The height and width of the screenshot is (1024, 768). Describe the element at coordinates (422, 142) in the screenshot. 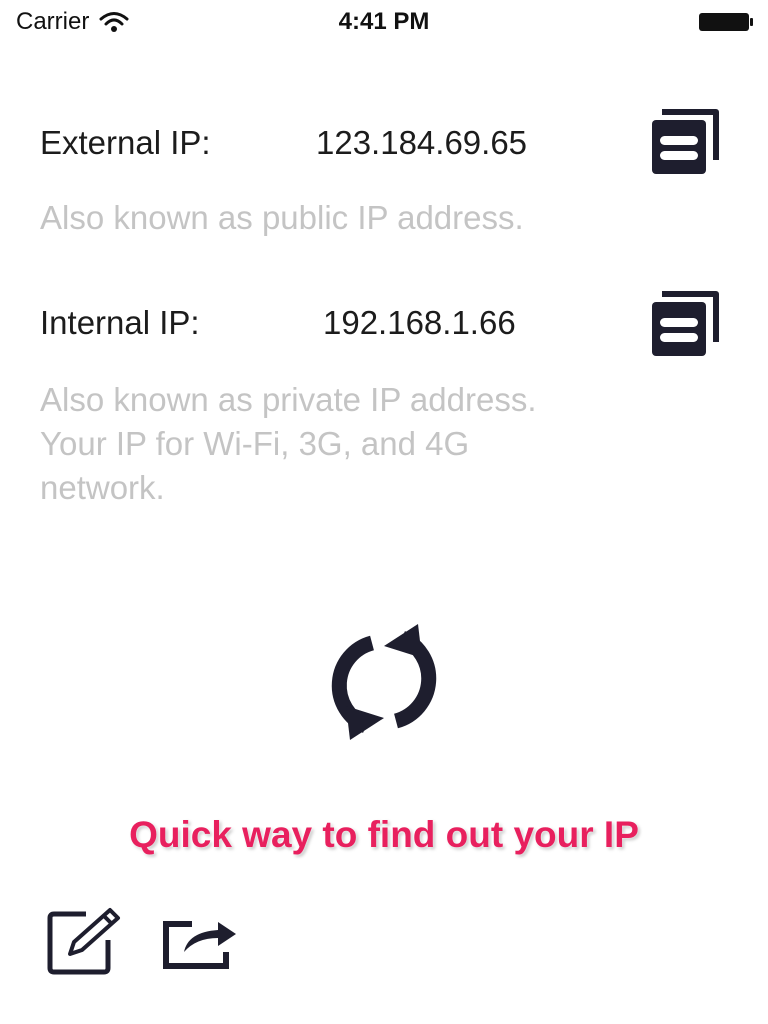

I see `external-ip-value: 123.184.69.65` at that location.